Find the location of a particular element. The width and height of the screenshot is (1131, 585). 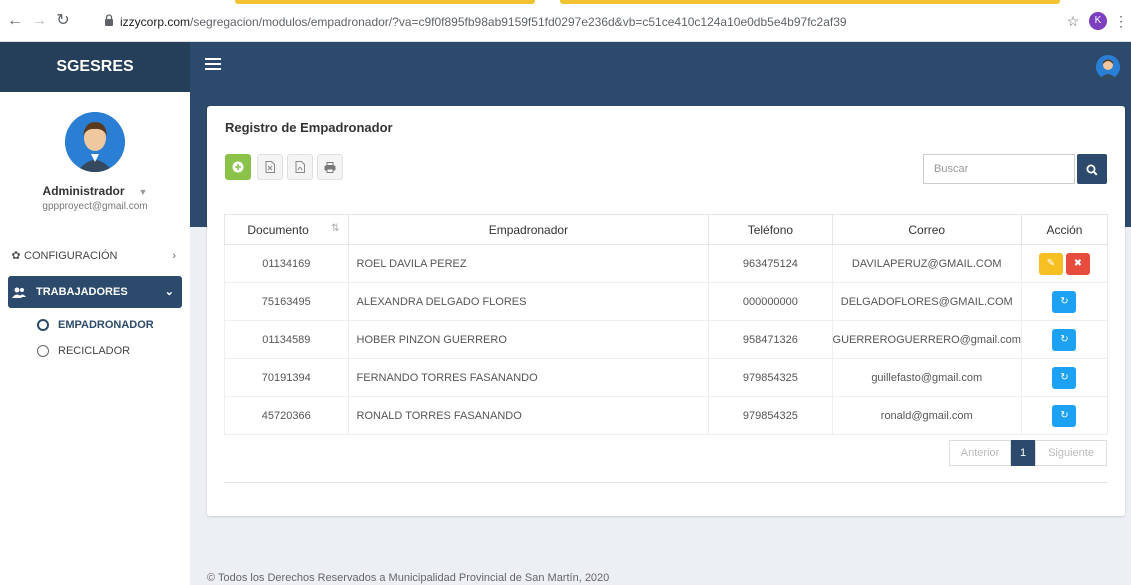

printer-icon is located at coordinates (330, 167).